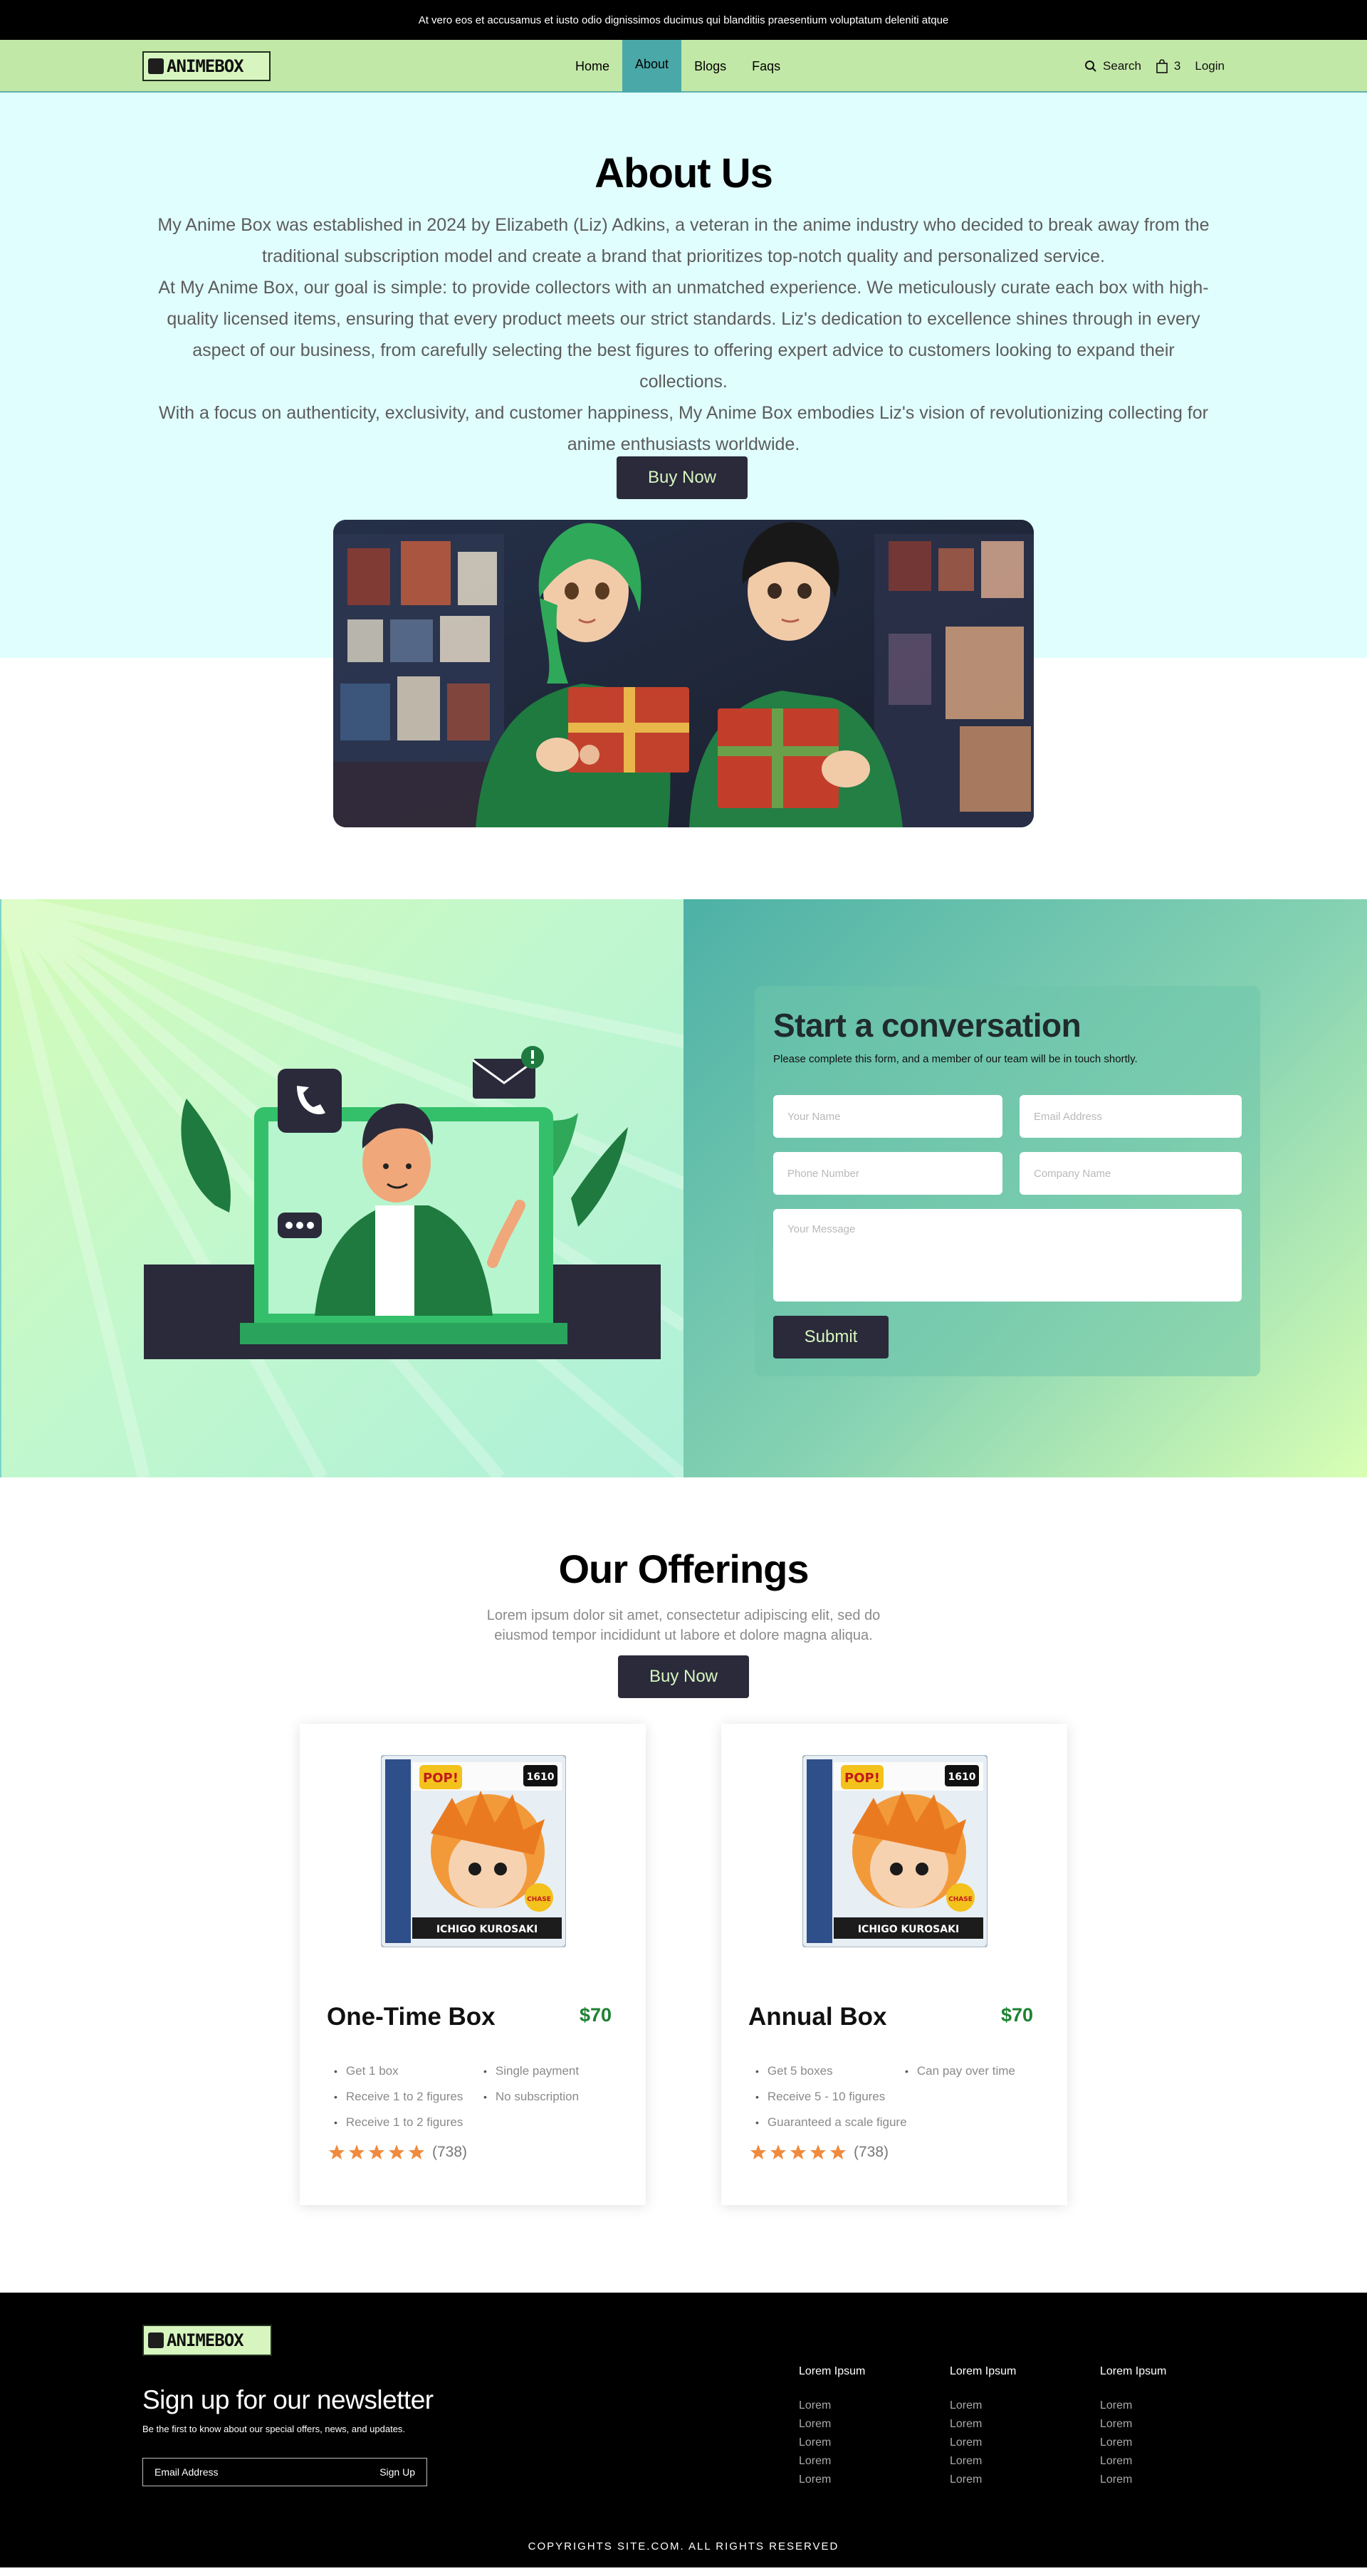 This screenshot has height=2576, width=1367. Describe the element at coordinates (487, 1929) in the screenshot. I see `box-character-text: ICHIGO KUROSAKI` at that location.